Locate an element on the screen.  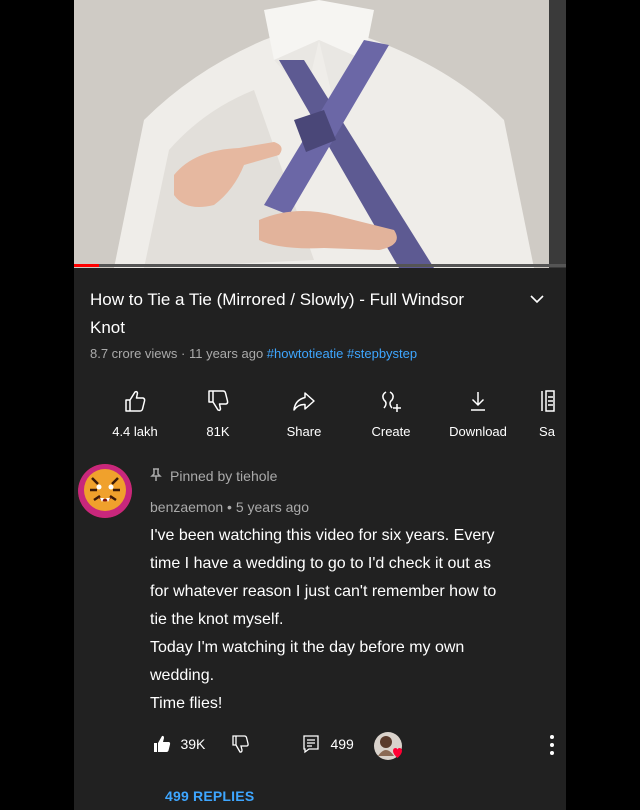
replies-link: 499 REPLIES is located at coordinates (209, 796).